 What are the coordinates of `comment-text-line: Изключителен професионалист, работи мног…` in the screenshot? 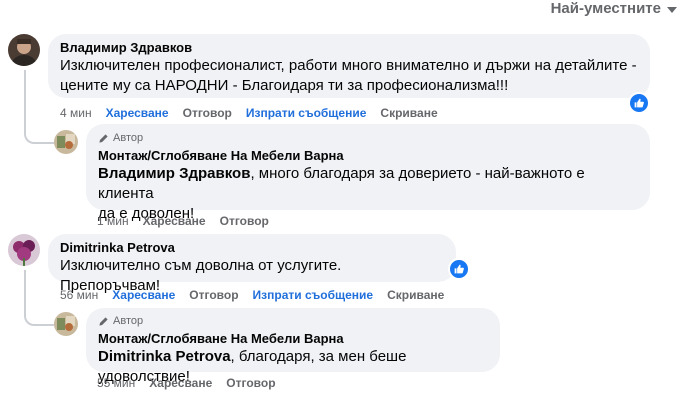 It's located at (348, 65).